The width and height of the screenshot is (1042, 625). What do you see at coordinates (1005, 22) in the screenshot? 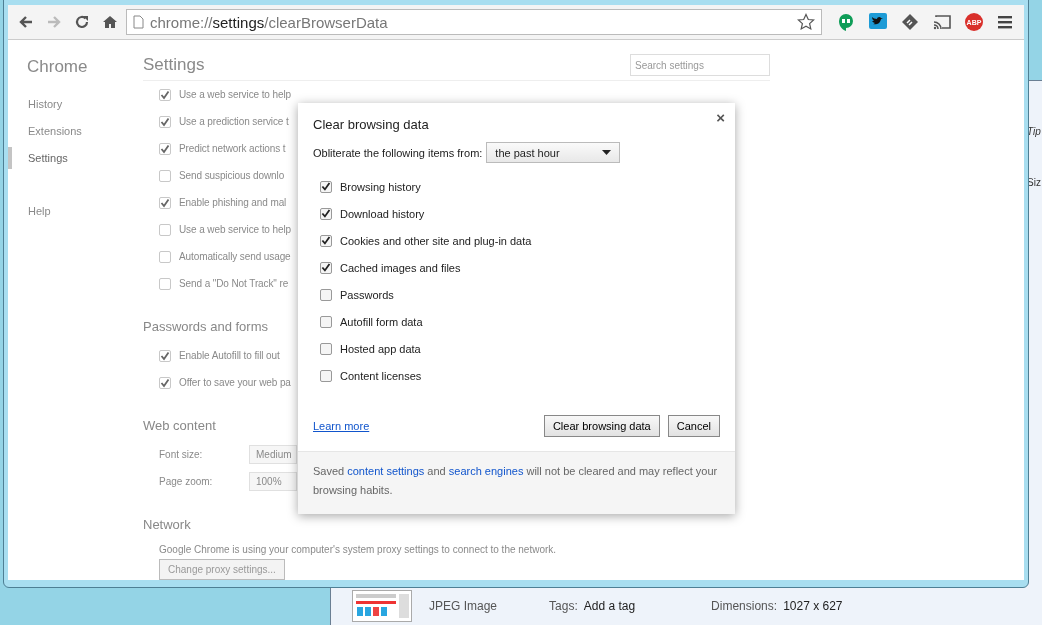
I see `menu-icon` at bounding box center [1005, 22].